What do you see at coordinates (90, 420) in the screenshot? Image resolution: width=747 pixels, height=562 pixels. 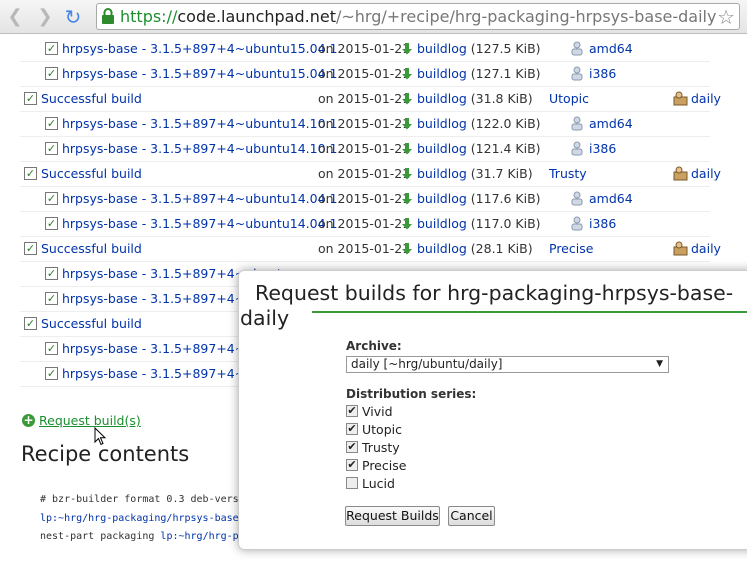 I see `request-builds-label: Request build(s)` at bounding box center [90, 420].